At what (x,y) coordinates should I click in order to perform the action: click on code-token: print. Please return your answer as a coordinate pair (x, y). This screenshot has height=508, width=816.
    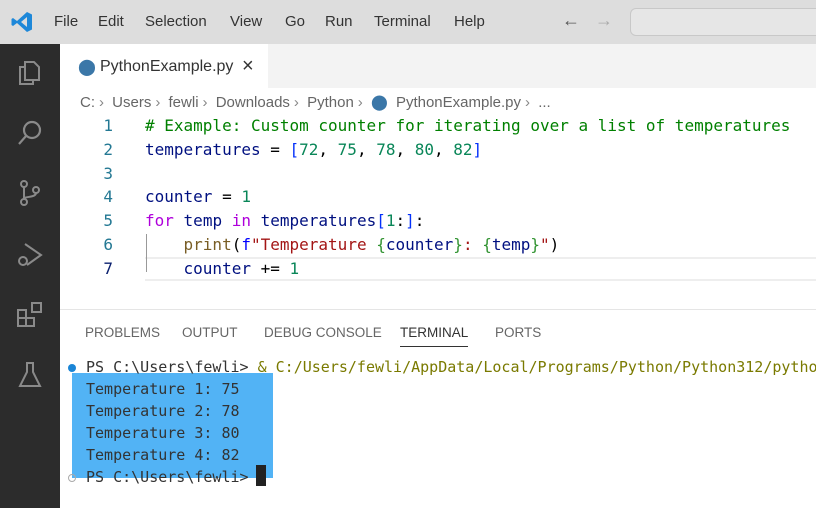
    Looking at the image, I should click on (207, 244).